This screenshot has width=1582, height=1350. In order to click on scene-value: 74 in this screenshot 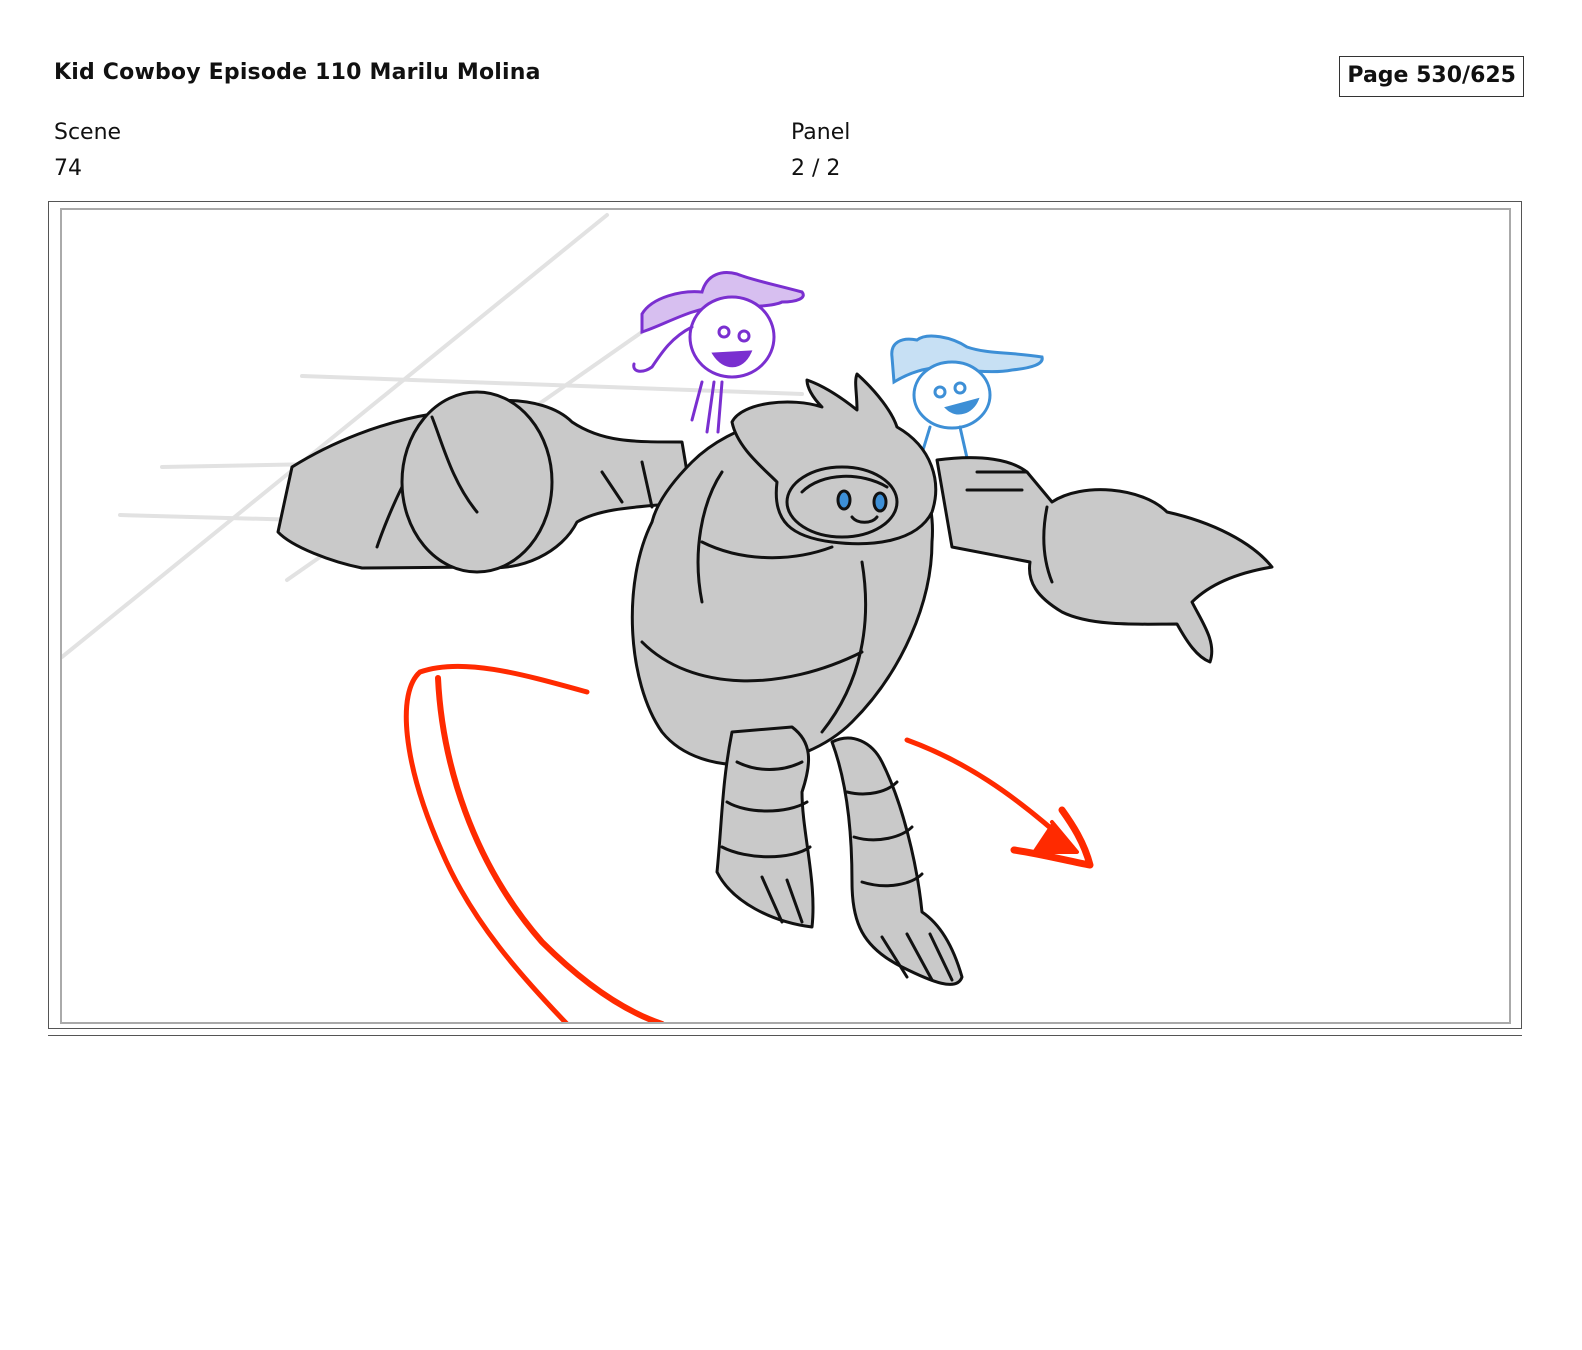, I will do `click(68, 168)`.